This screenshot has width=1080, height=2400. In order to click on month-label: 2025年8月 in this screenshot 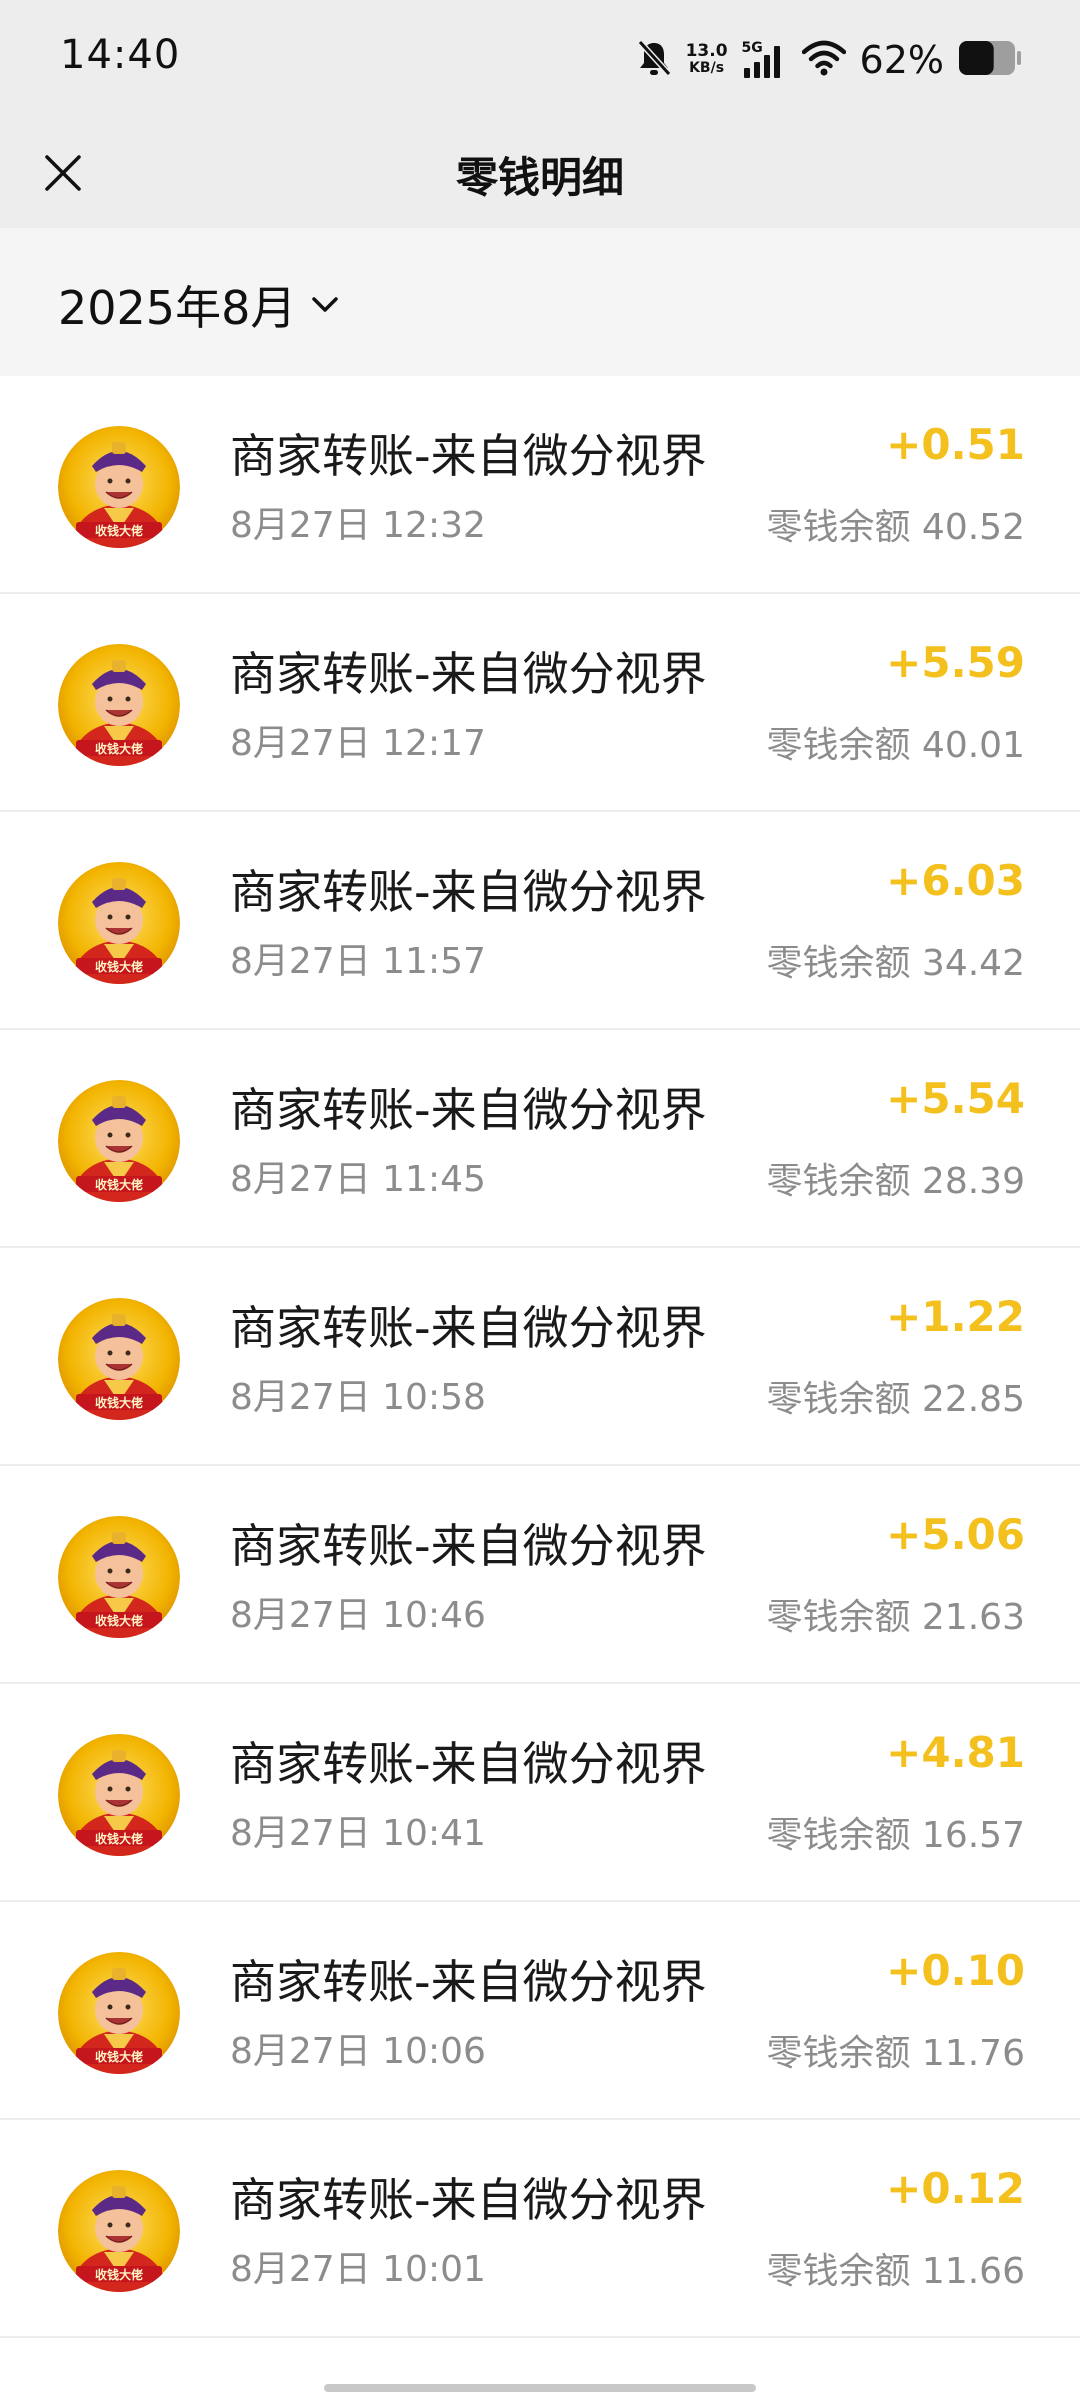, I will do `click(177, 308)`.